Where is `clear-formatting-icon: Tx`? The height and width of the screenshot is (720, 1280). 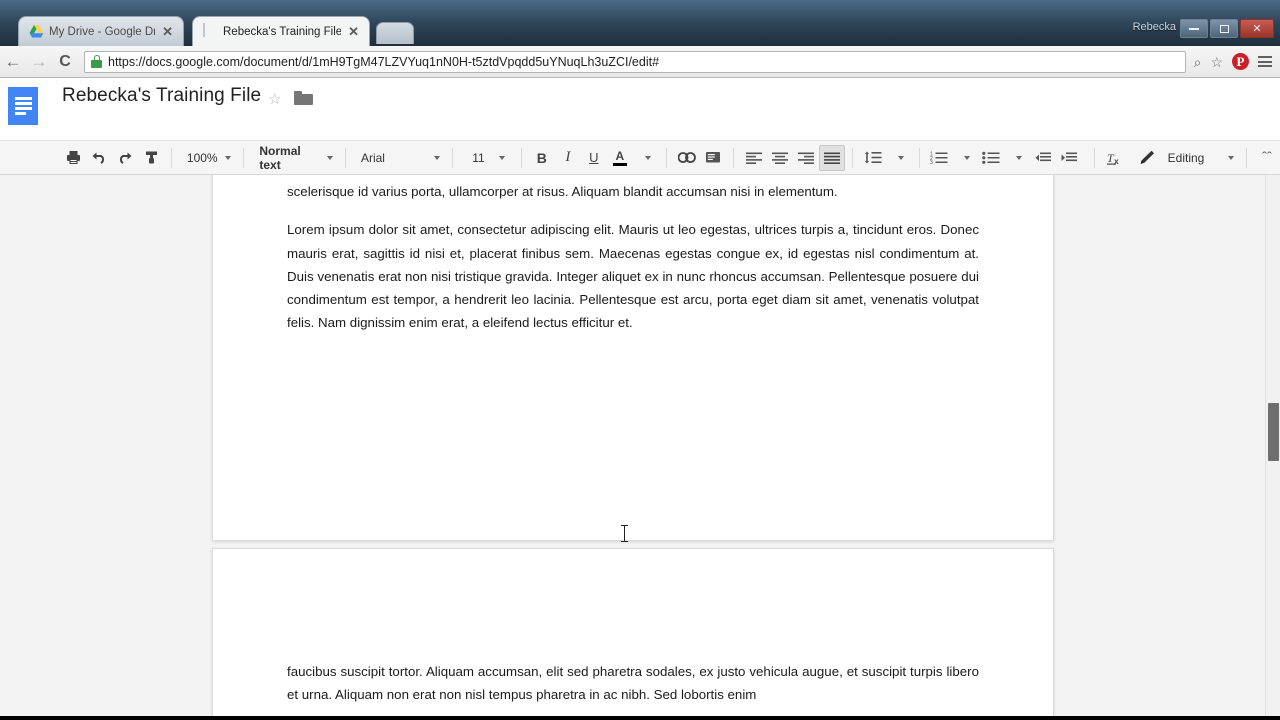 clear-formatting-icon: Tx is located at coordinates (1115, 158).